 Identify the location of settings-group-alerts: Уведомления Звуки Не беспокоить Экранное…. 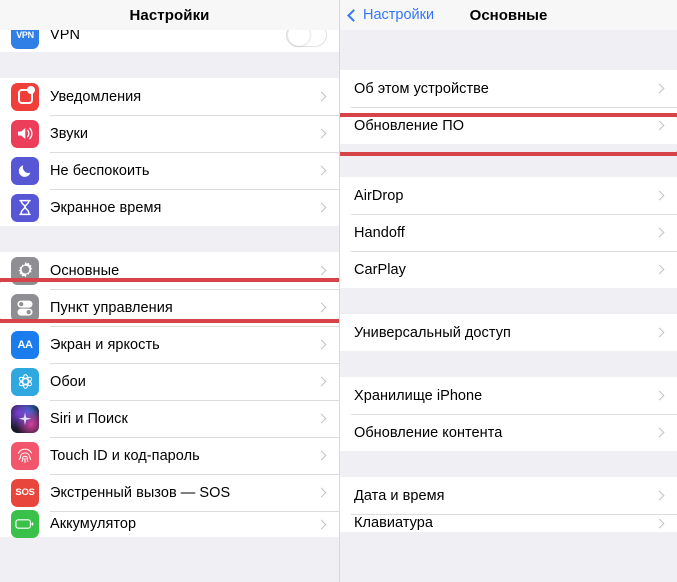
(169, 152).